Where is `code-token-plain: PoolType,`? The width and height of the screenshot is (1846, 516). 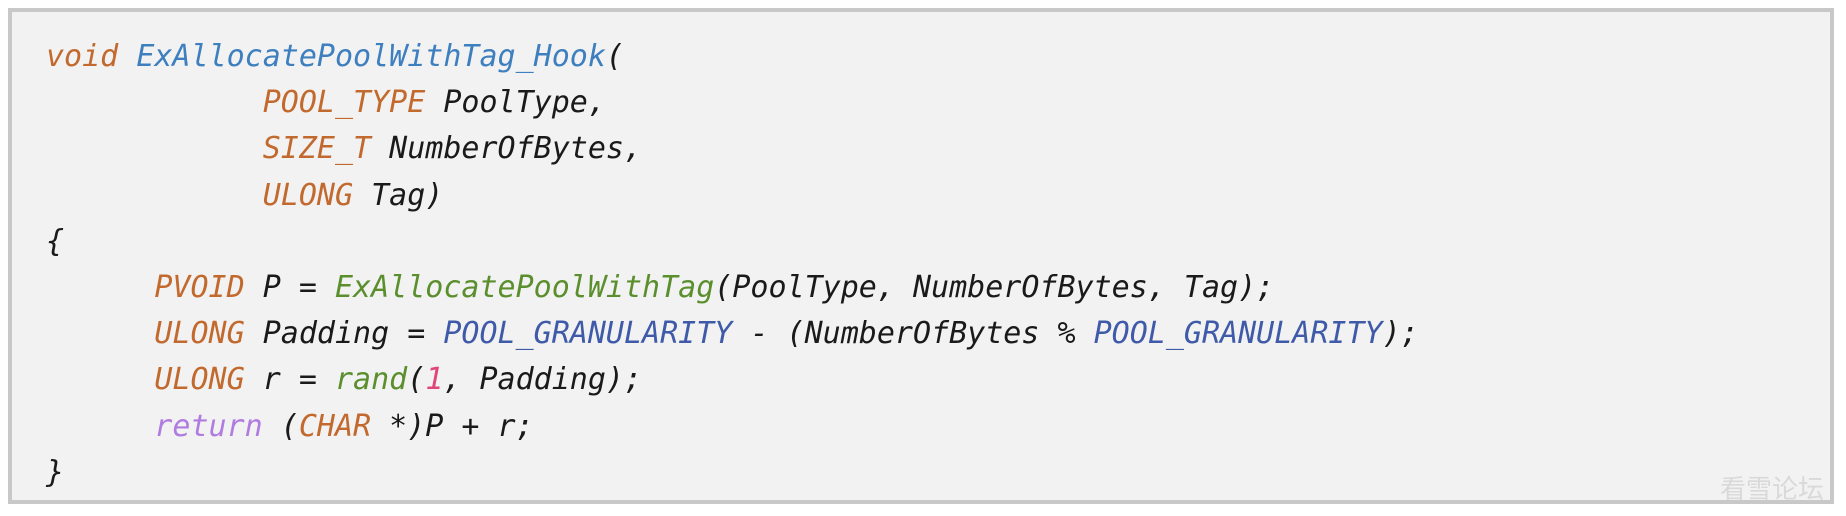
code-token-plain: PoolType, is located at coordinates (515, 103).